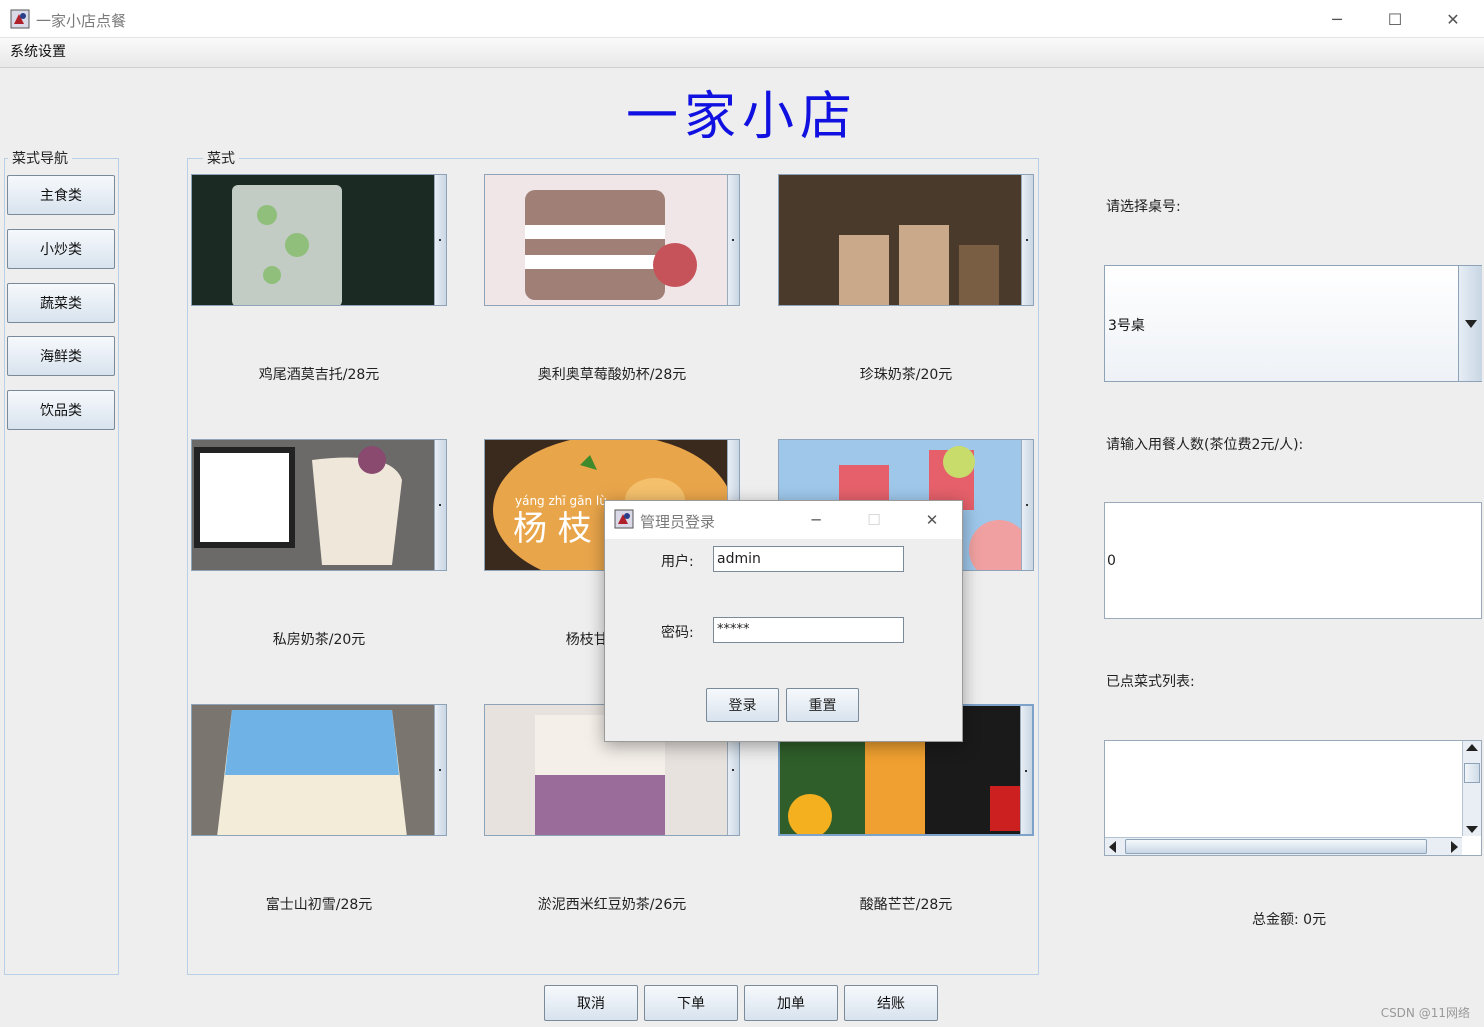  What do you see at coordinates (1293, 560) in the screenshot?
I see `diners-count-input` at bounding box center [1293, 560].